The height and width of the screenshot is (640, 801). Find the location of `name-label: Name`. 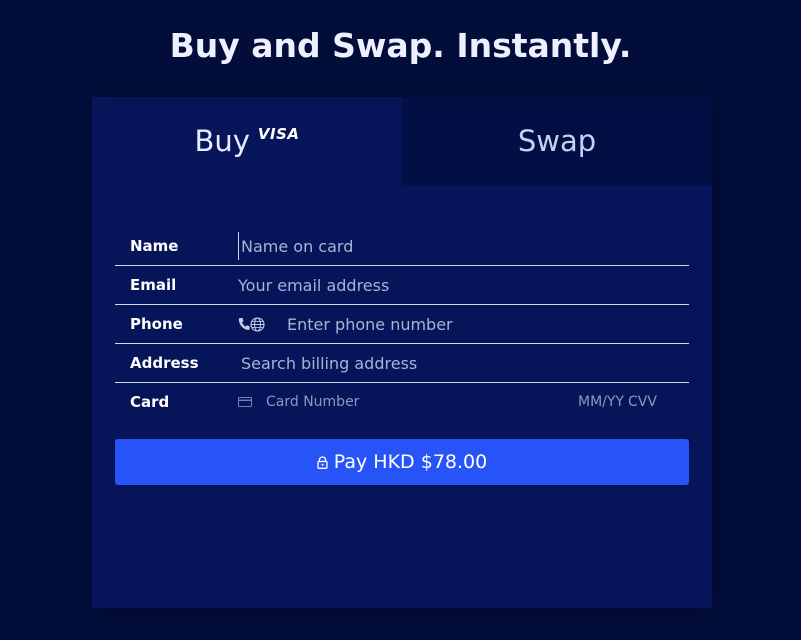

name-label: Name is located at coordinates (154, 246).